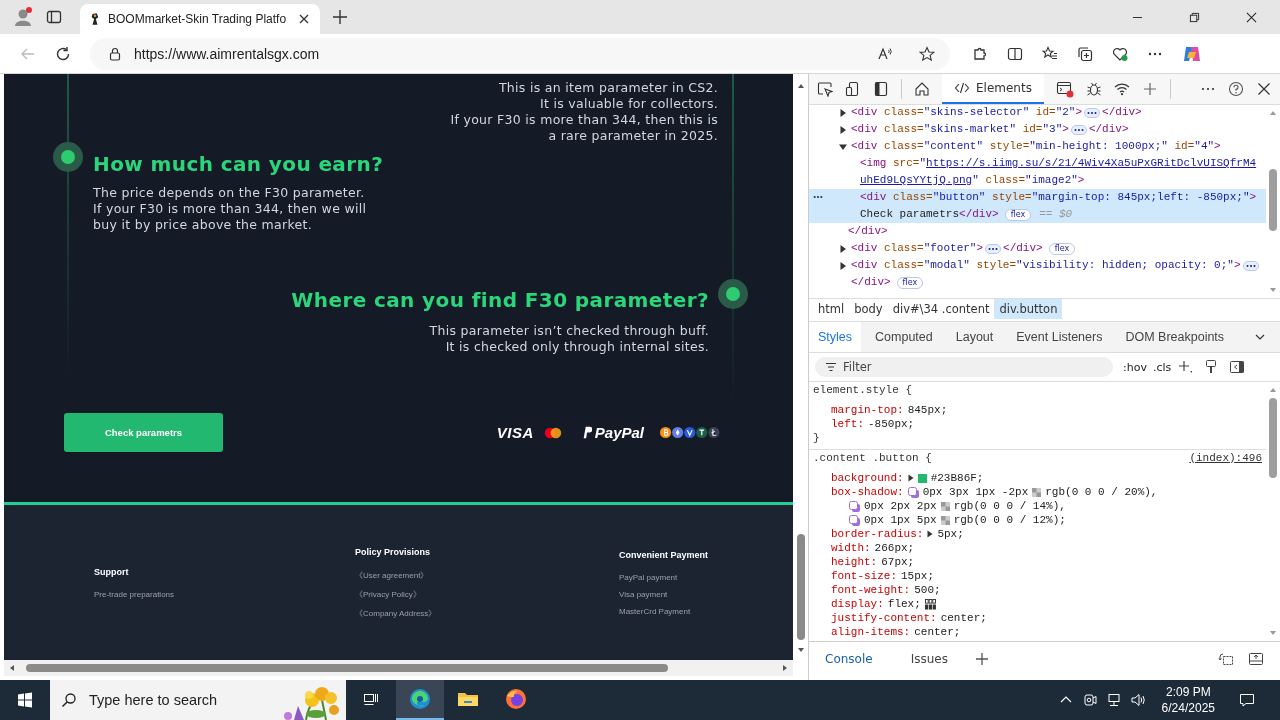  Describe the element at coordinates (993, 89) in the screenshot. I see `elements-tab: Elements` at that location.